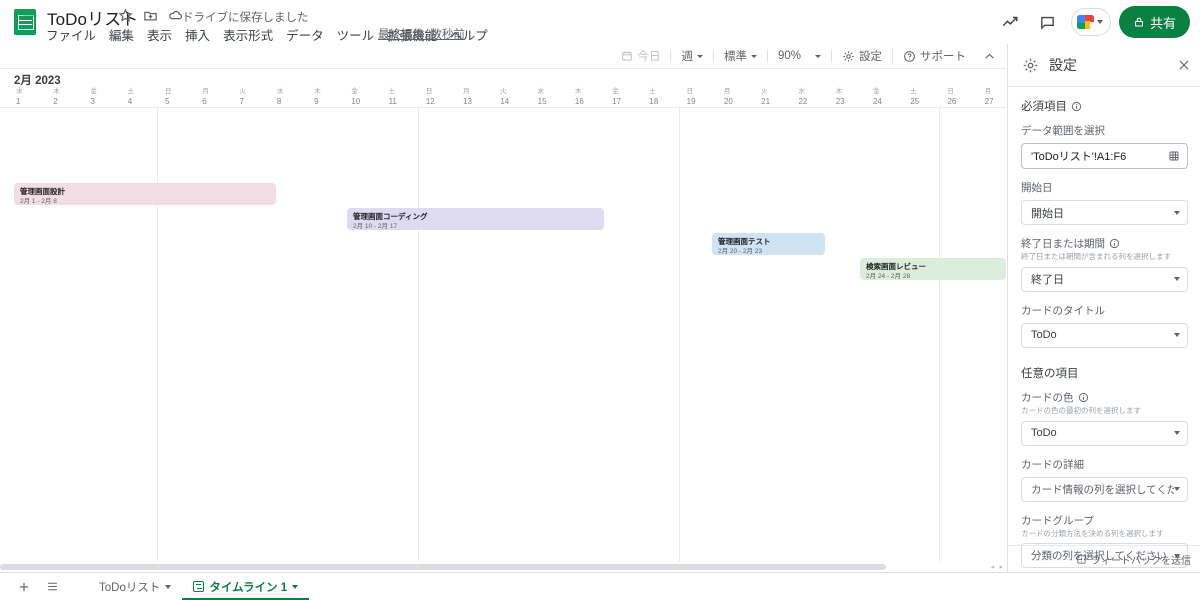 Image resolution: width=1200 pixels, height=600 pixels. I want to click on today-button: 今日, so click(640, 56).